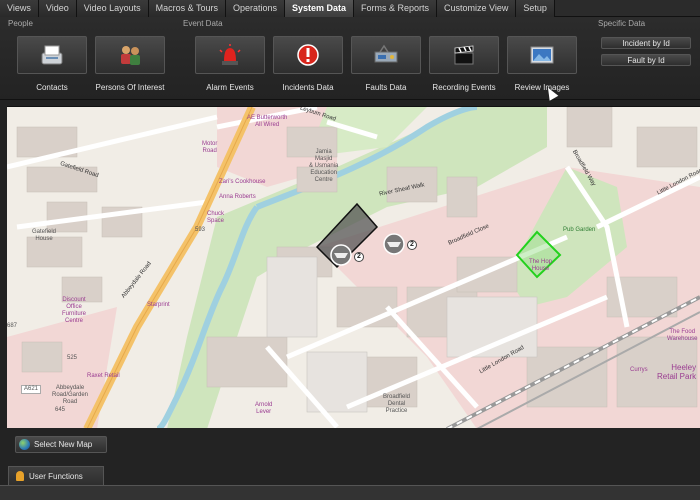 This screenshot has height=500, width=700. Describe the element at coordinates (639, 370) in the screenshot. I see `map-label-currys: Currys` at that location.